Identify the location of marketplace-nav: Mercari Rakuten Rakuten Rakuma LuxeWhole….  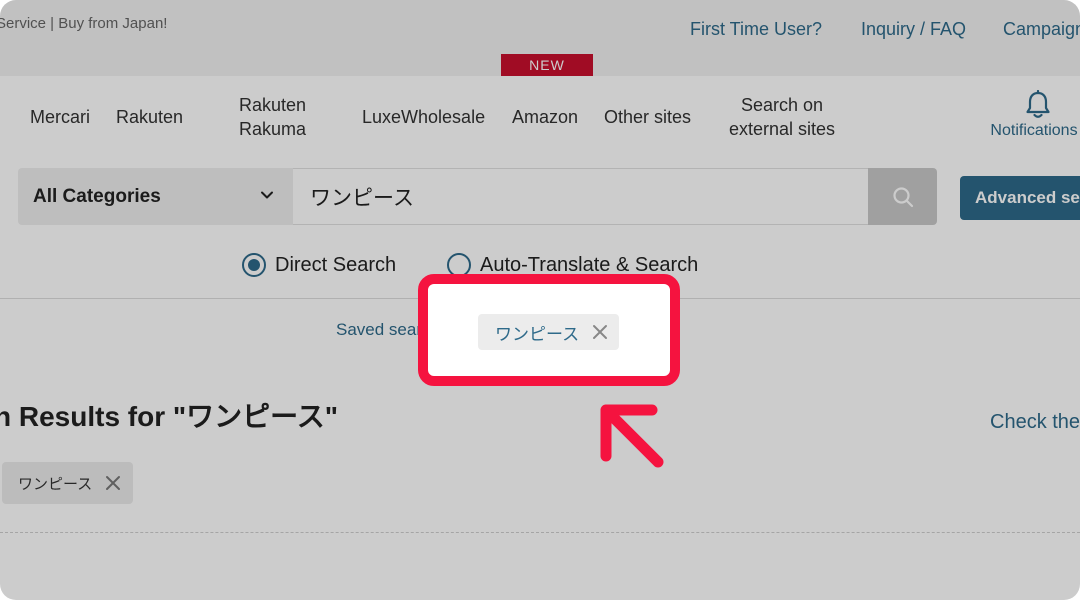
(540, 117).